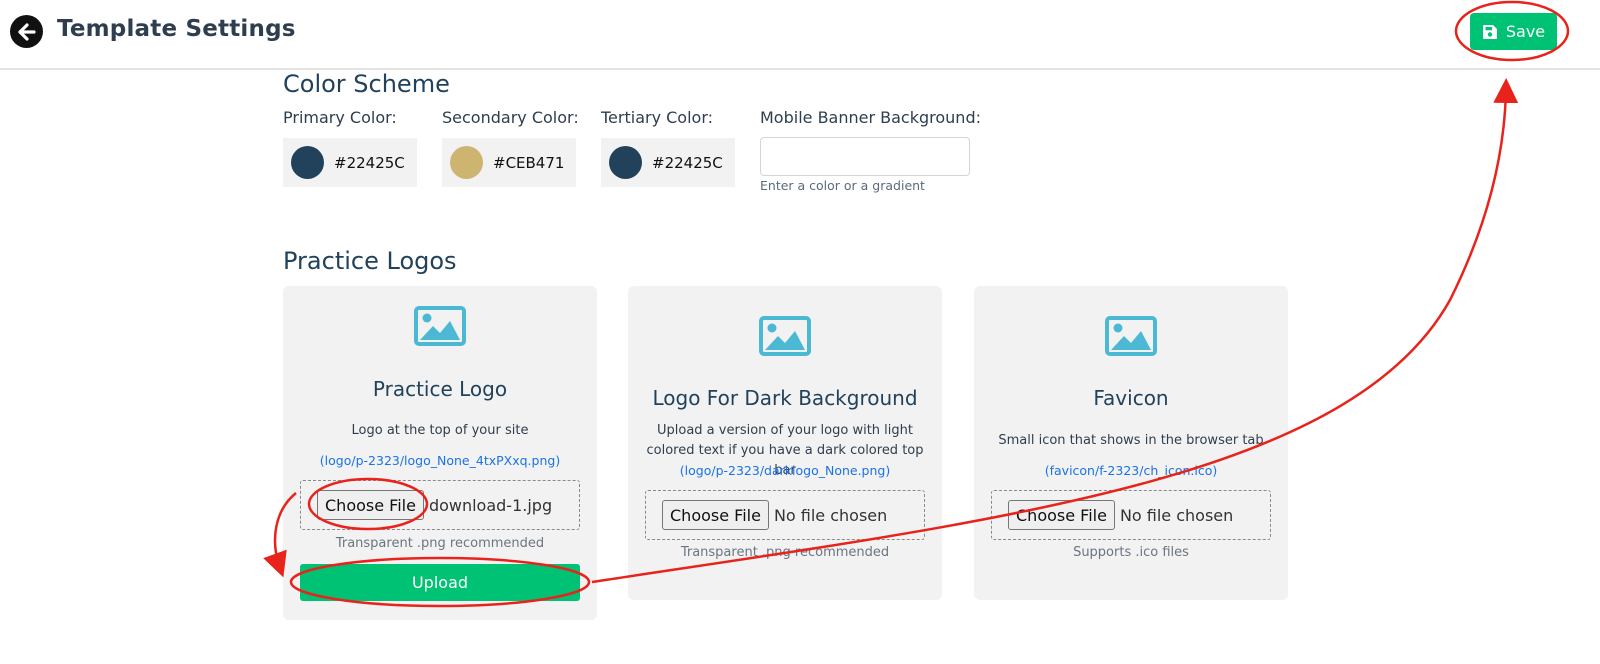 This screenshot has height=664, width=1600. I want to click on floppy-disk-icon, so click(1489, 31).